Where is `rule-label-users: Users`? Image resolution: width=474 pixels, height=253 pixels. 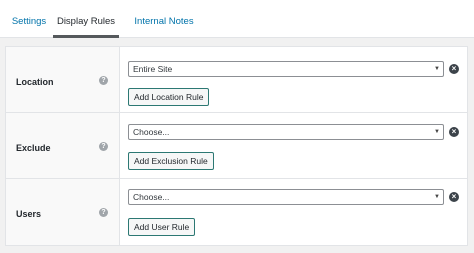
rule-label-users: Users is located at coordinates (29, 214).